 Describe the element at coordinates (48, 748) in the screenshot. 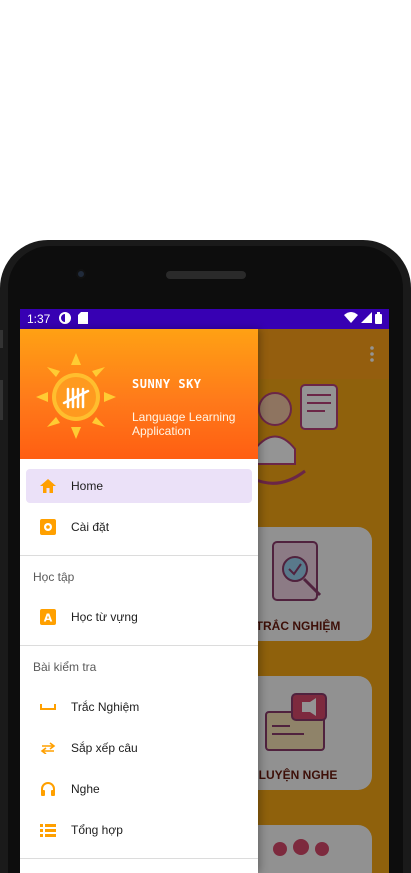

I see `swap-icon` at that location.